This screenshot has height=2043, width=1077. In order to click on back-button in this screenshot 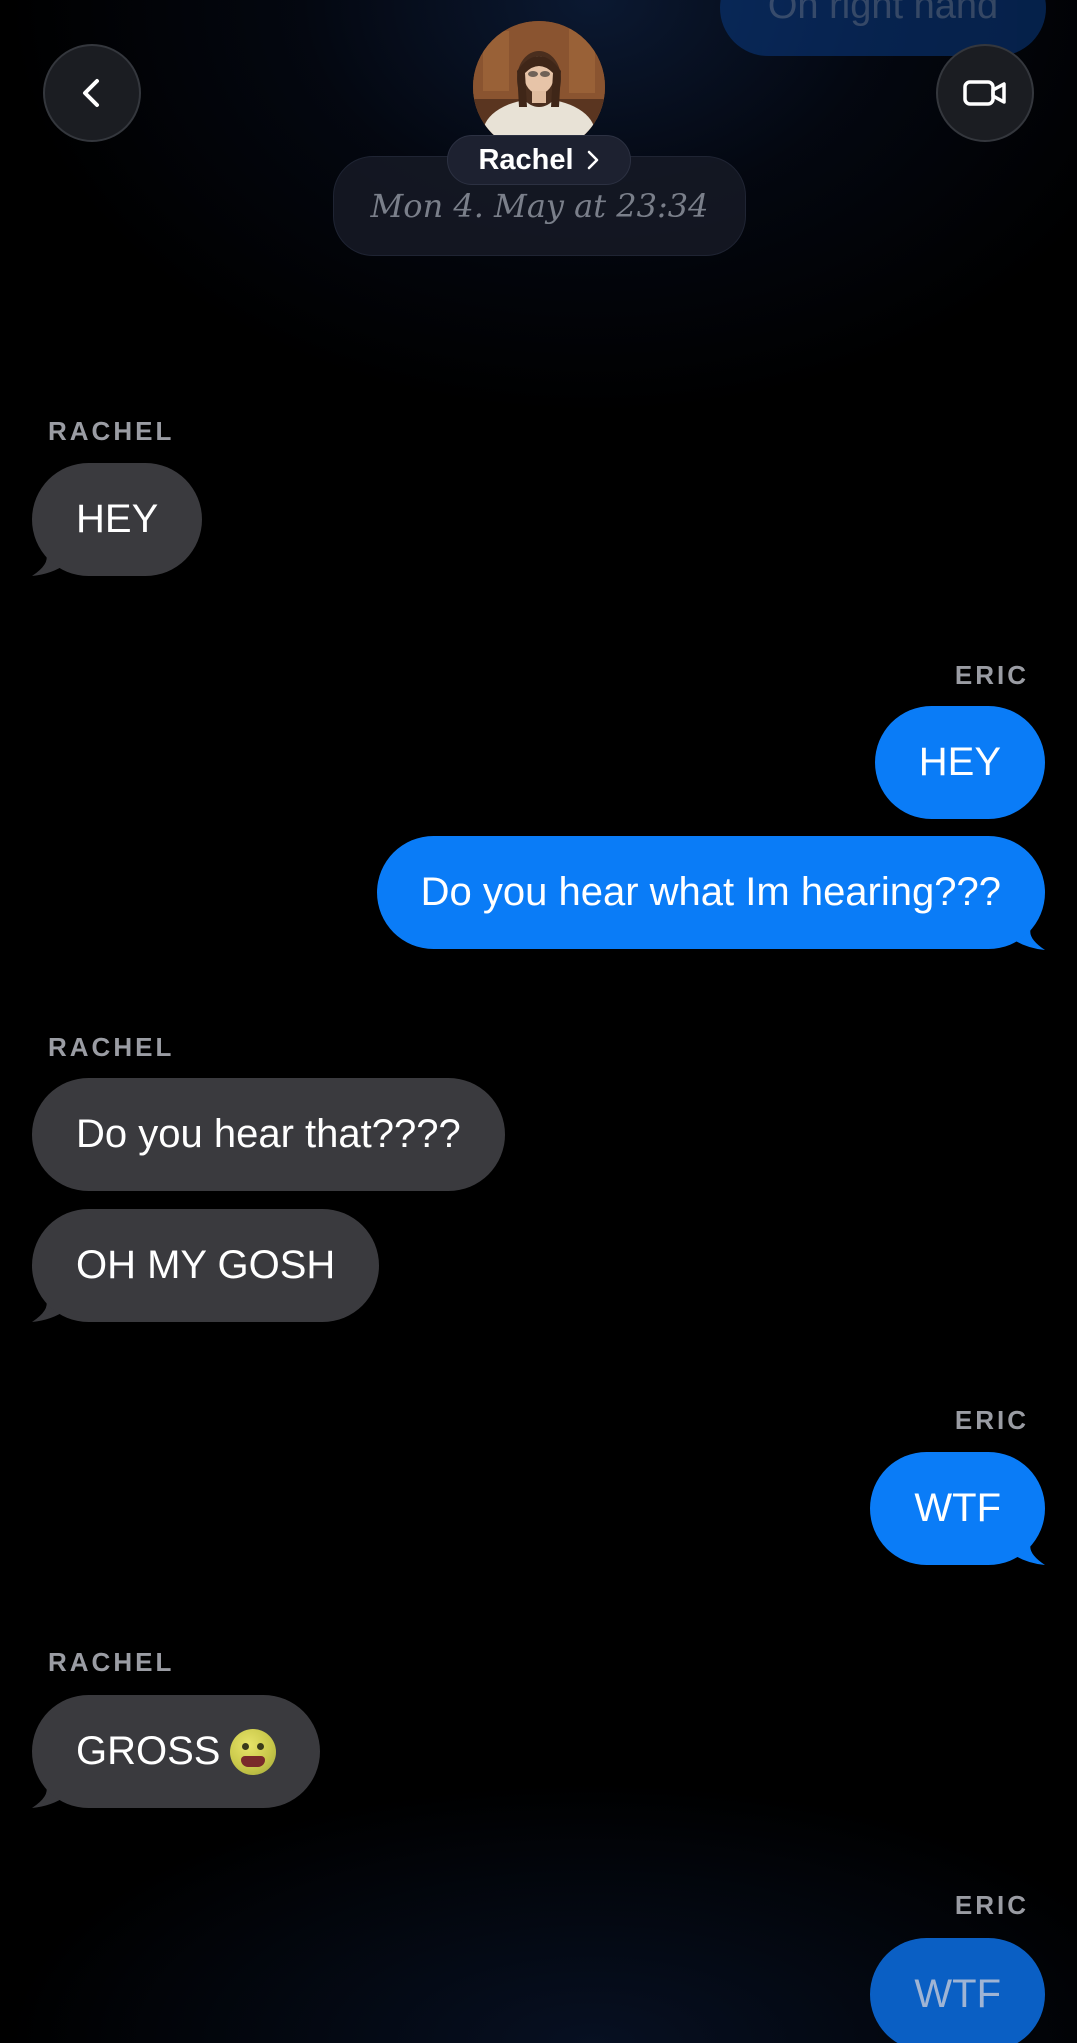, I will do `click(92, 93)`.